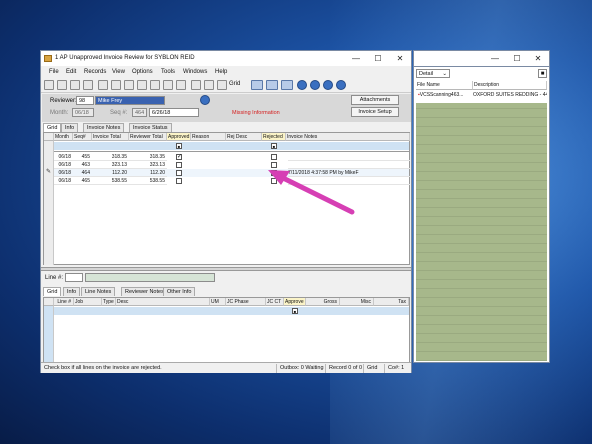 The width and height of the screenshot is (592, 444). Describe the element at coordinates (349, 173) in the screenshot. I see `cell-invoice-notes: 7/11/2018 4:37:58 PM by MikeF` at that location.